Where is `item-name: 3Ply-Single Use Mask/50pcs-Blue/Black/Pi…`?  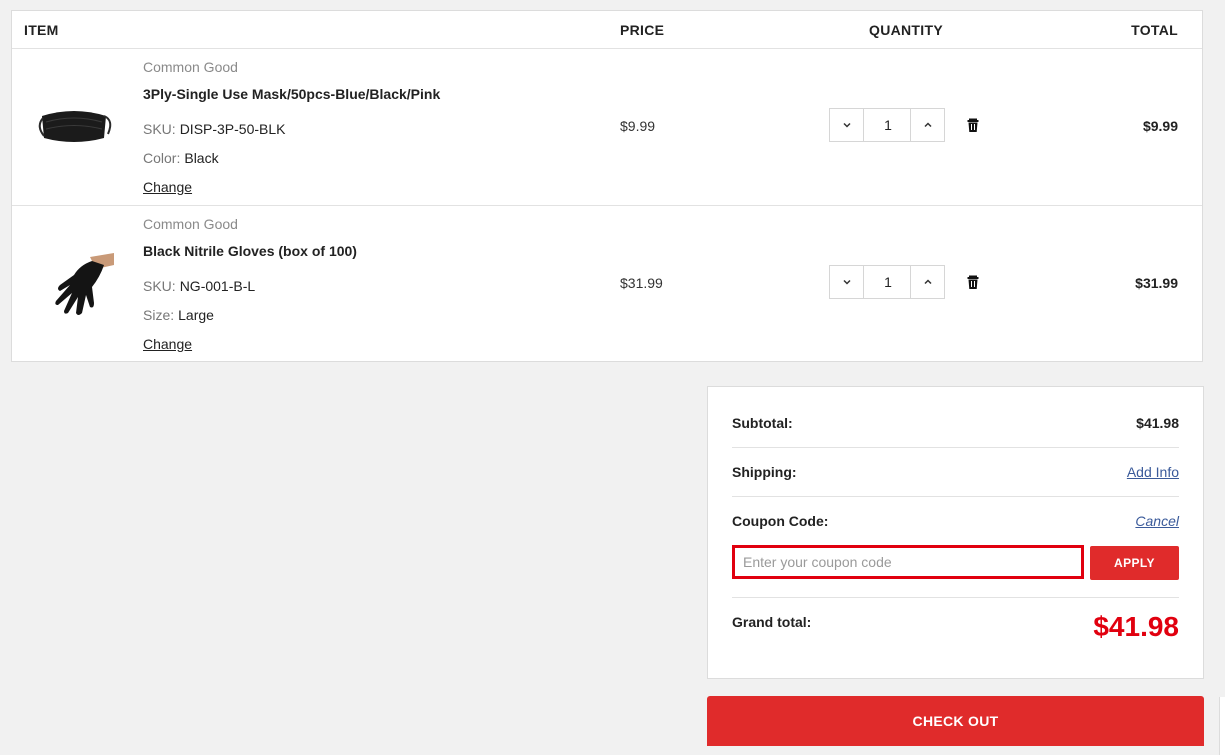
item-name: 3Ply-Single Use Mask/50pcs-Blue/Black/Pi… is located at coordinates (291, 94).